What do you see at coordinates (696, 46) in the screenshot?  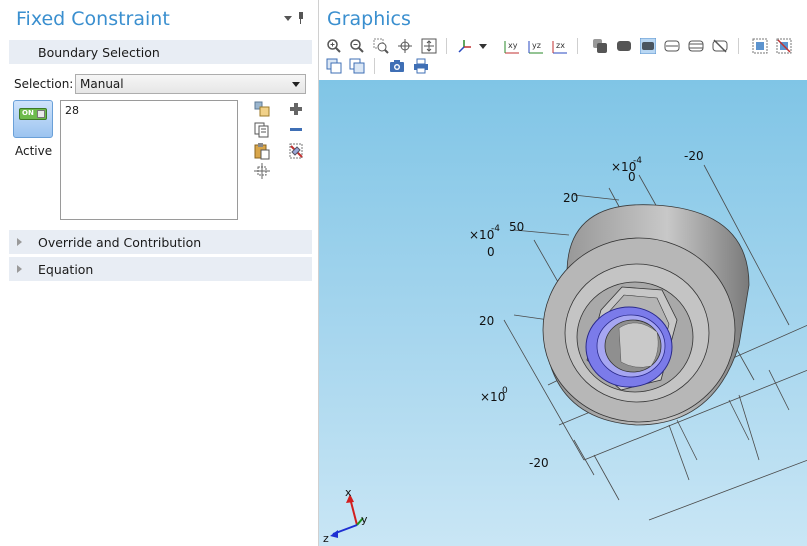 I see `grid-icon` at bounding box center [696, 46].